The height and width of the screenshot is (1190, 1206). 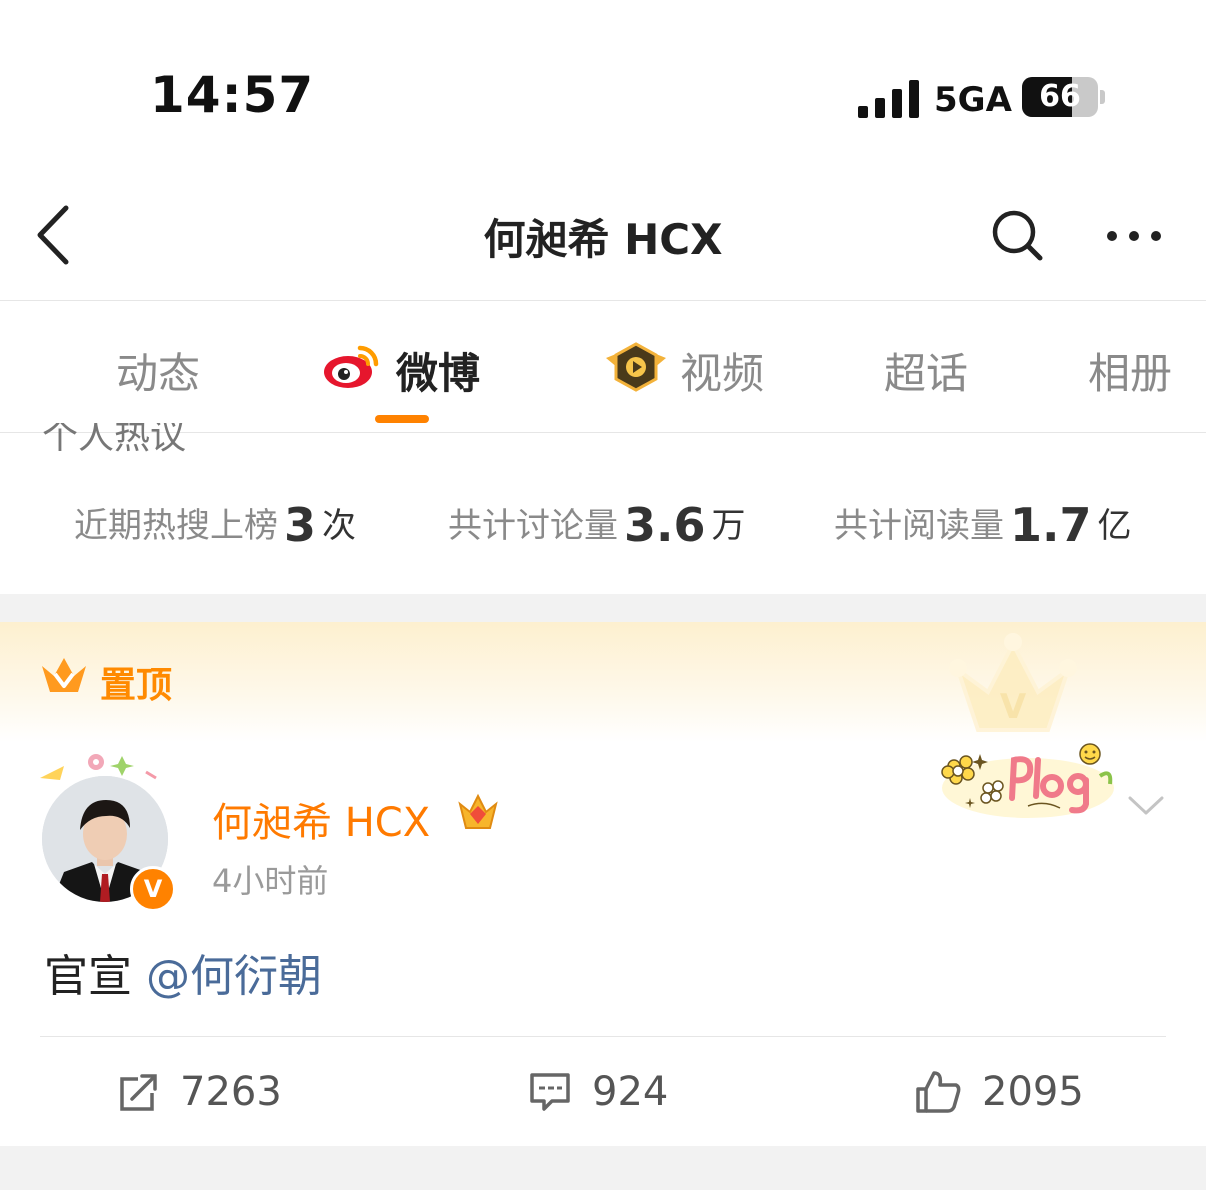 What do you see at coordinates (153, 889) in the screenshot?
I see `verified-badge: V` at bounding box center [153, 889].